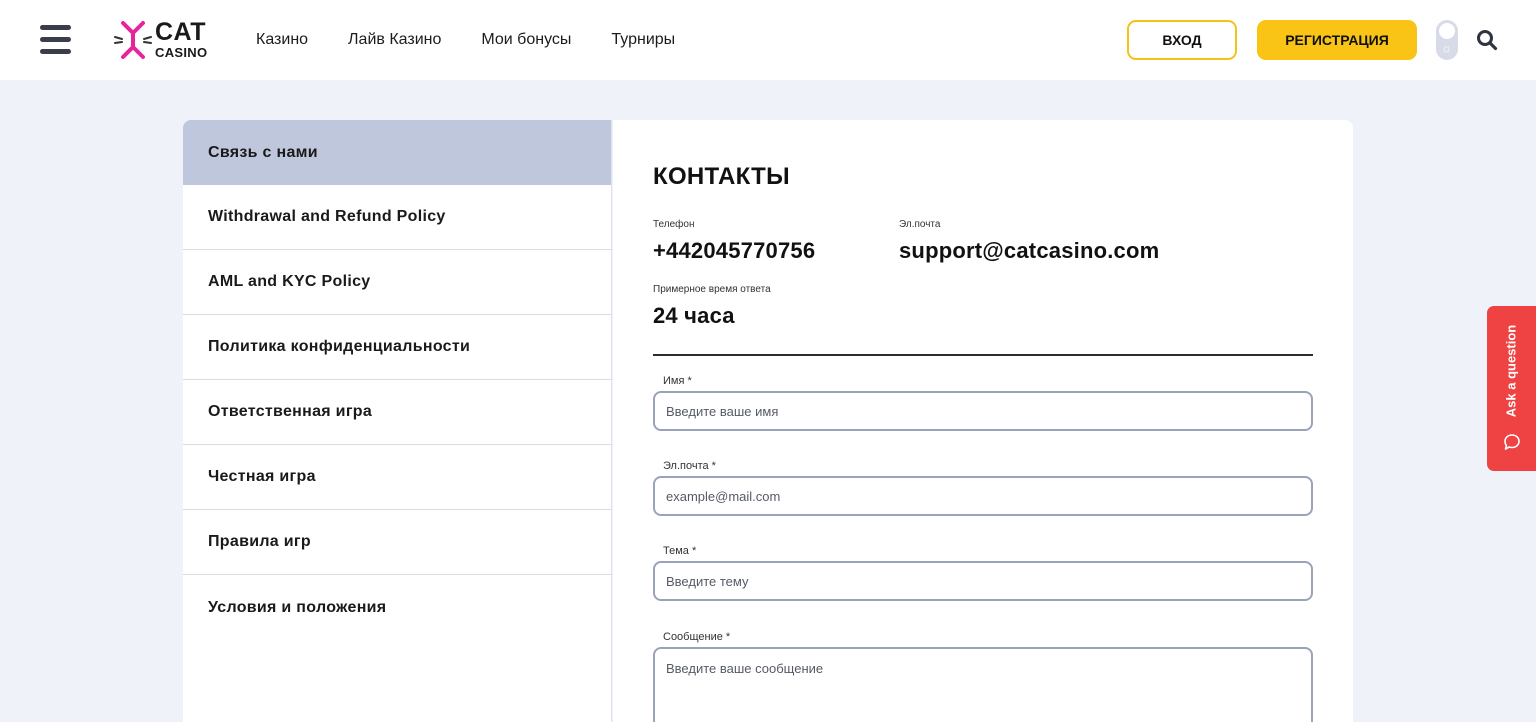  I want to click on phone-number: +442045770756, so click(734, 251).